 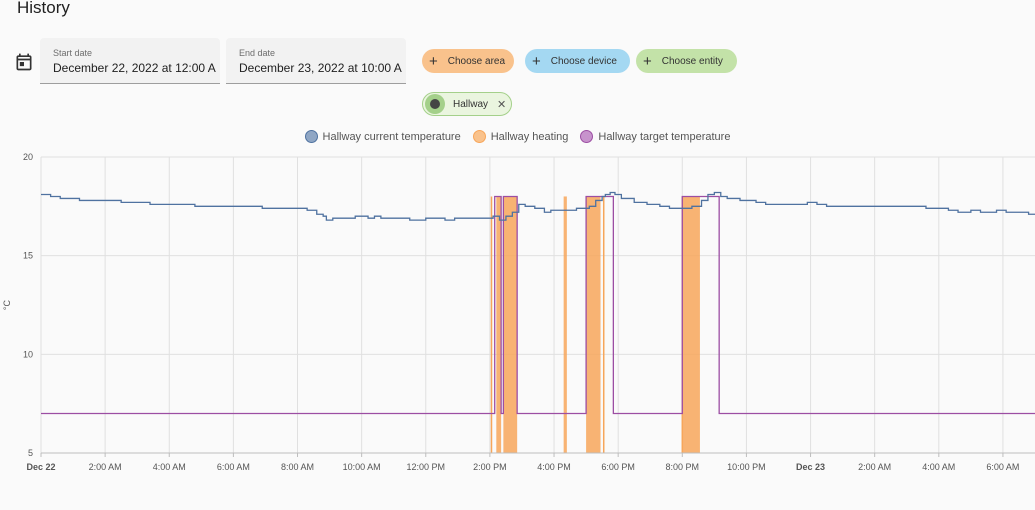 What do you see at coordinates (391, 136) in the screenshot?
I see `legend-label: Hallway current temperature` at bounding box center [391, 136].